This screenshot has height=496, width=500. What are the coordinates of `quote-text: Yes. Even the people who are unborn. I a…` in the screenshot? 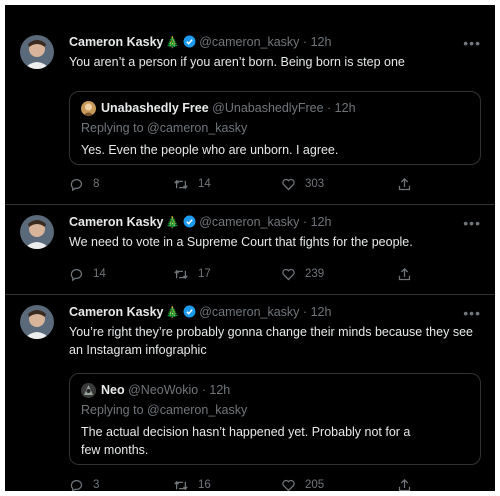 It's located at (210, 150).